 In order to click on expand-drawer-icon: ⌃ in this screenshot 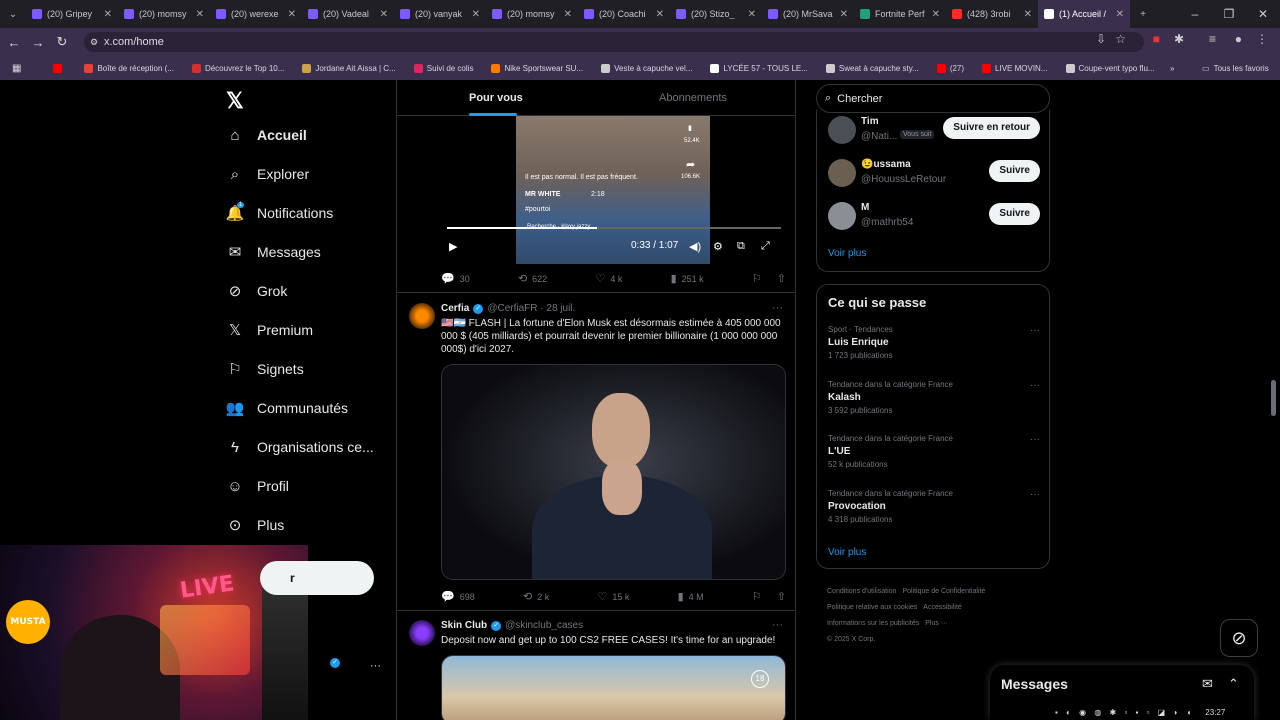, I will do `click(1233, 684)`.